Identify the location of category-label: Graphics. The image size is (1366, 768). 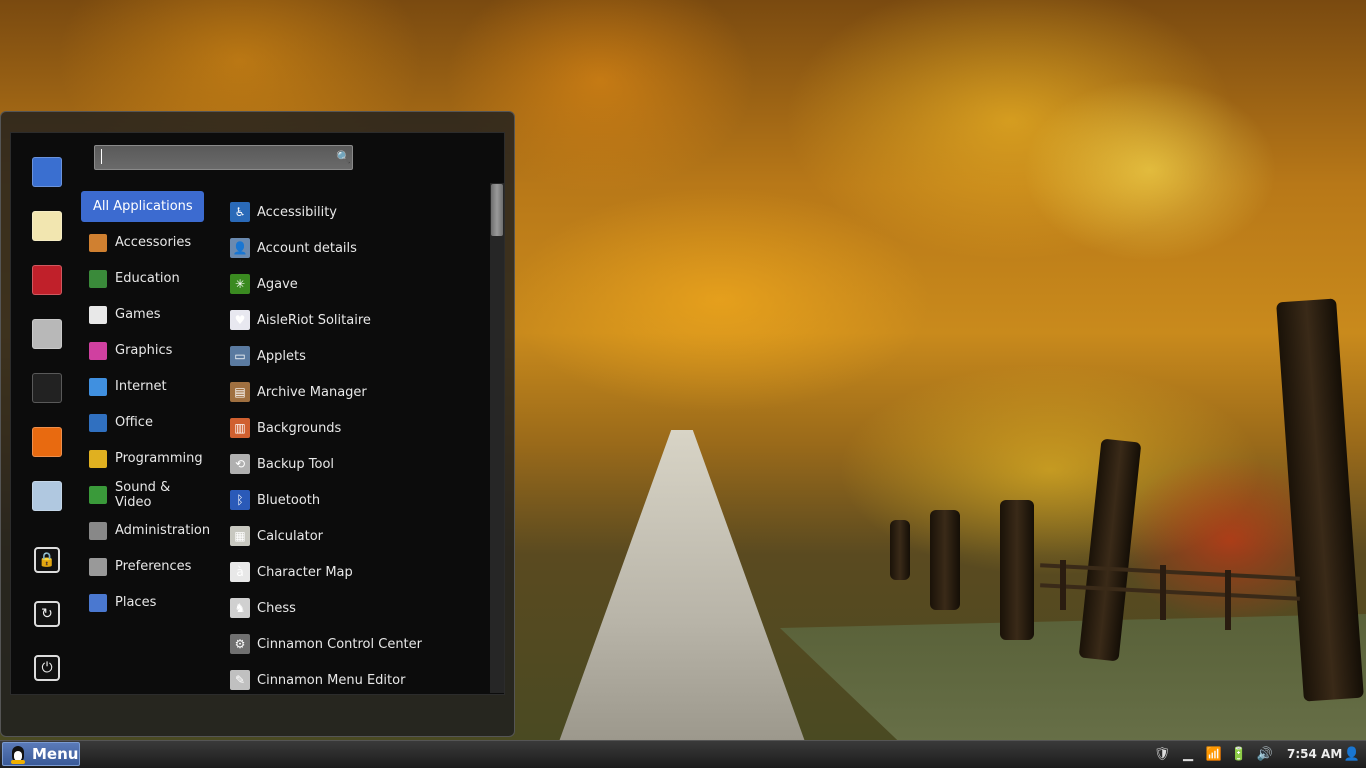
(144, 350).